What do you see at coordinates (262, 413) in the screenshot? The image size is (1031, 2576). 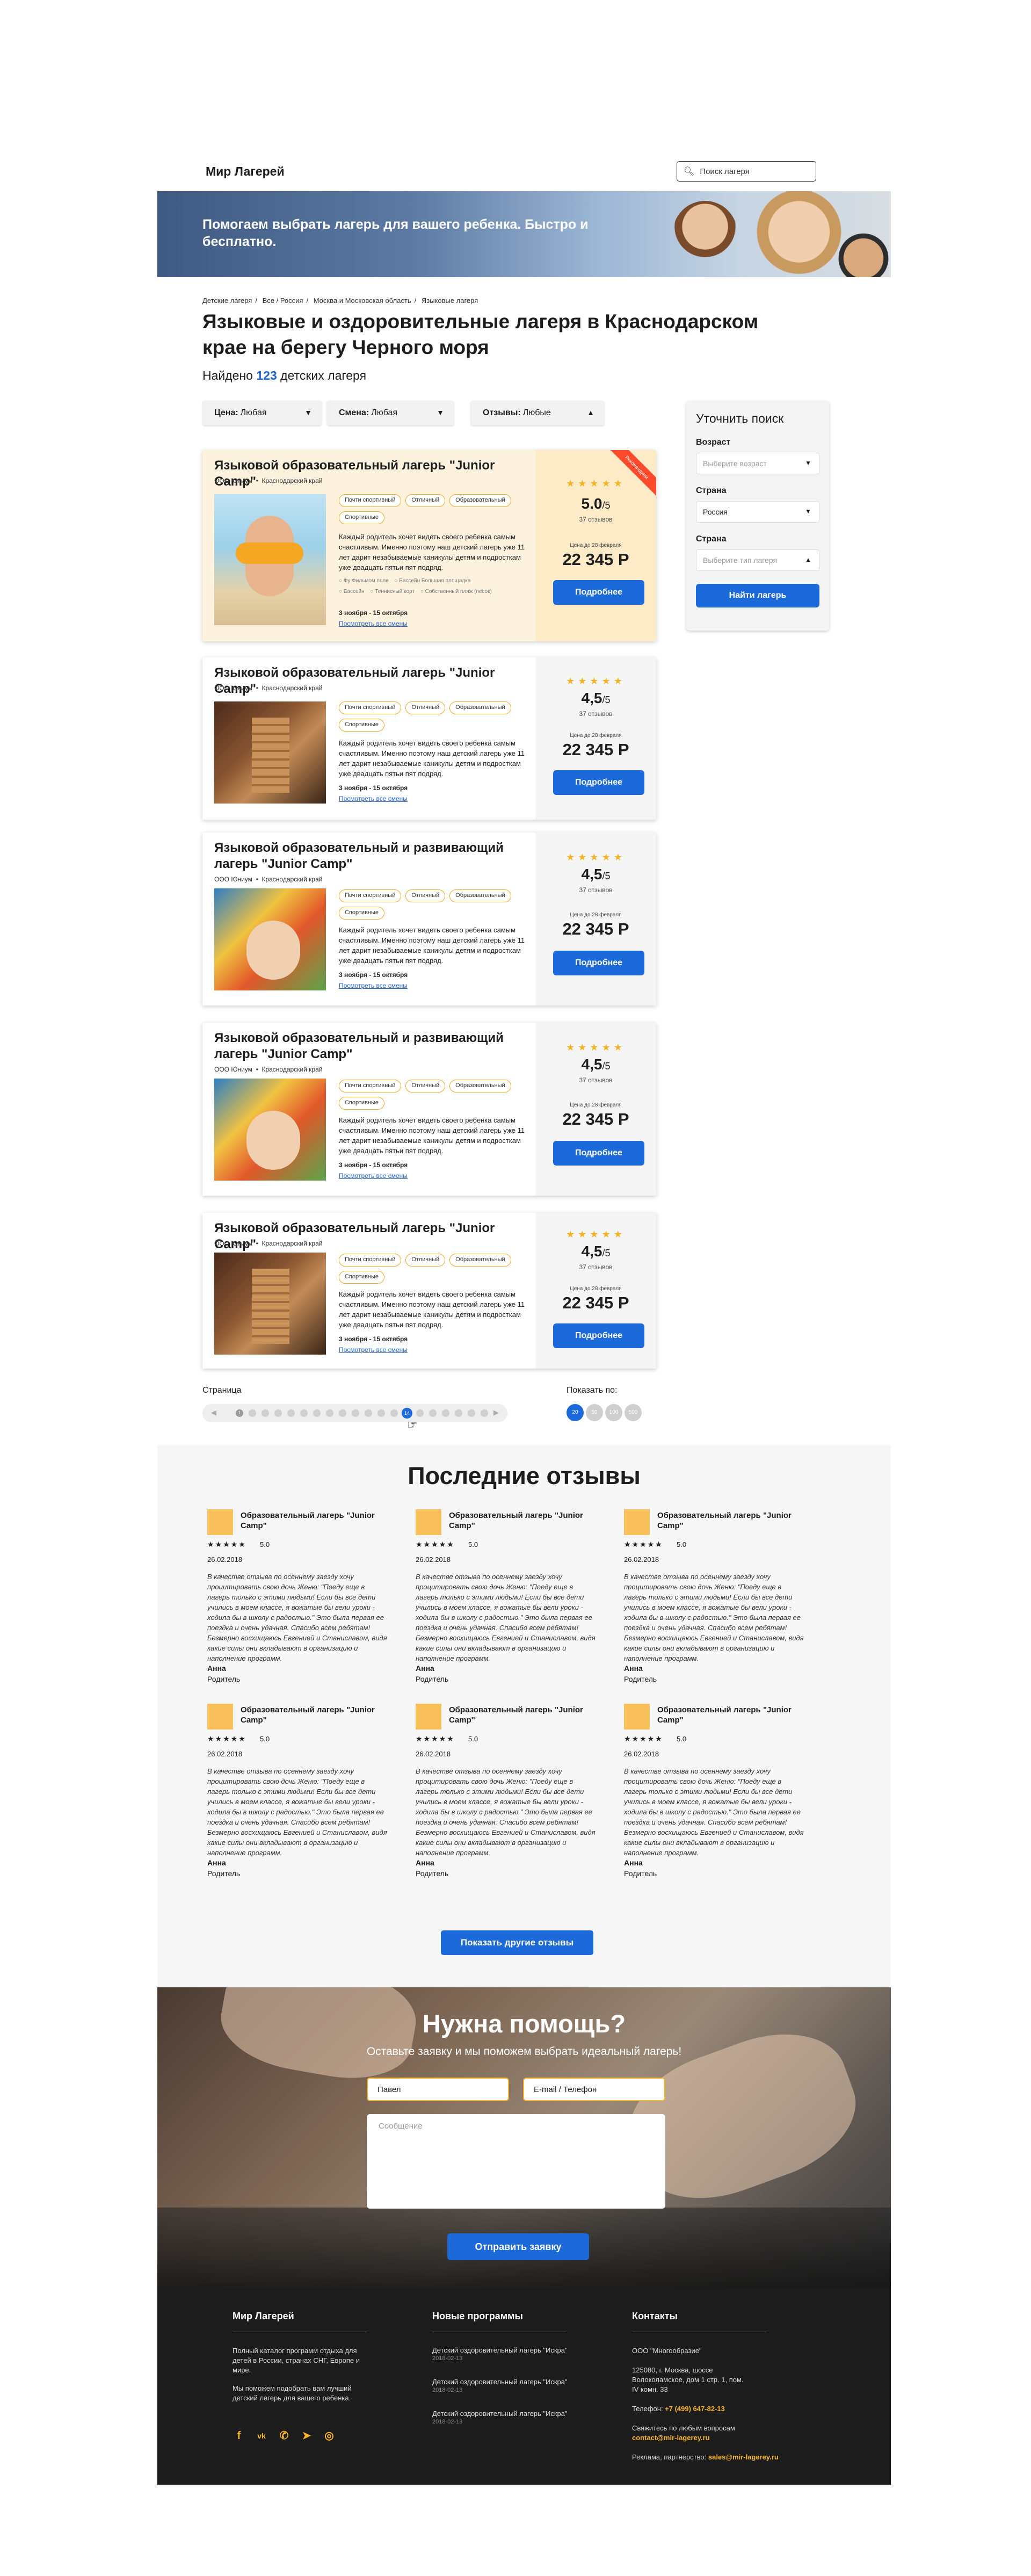 I see `price-filter: Цена: Любая ▼` at bounding box center [262, 413].